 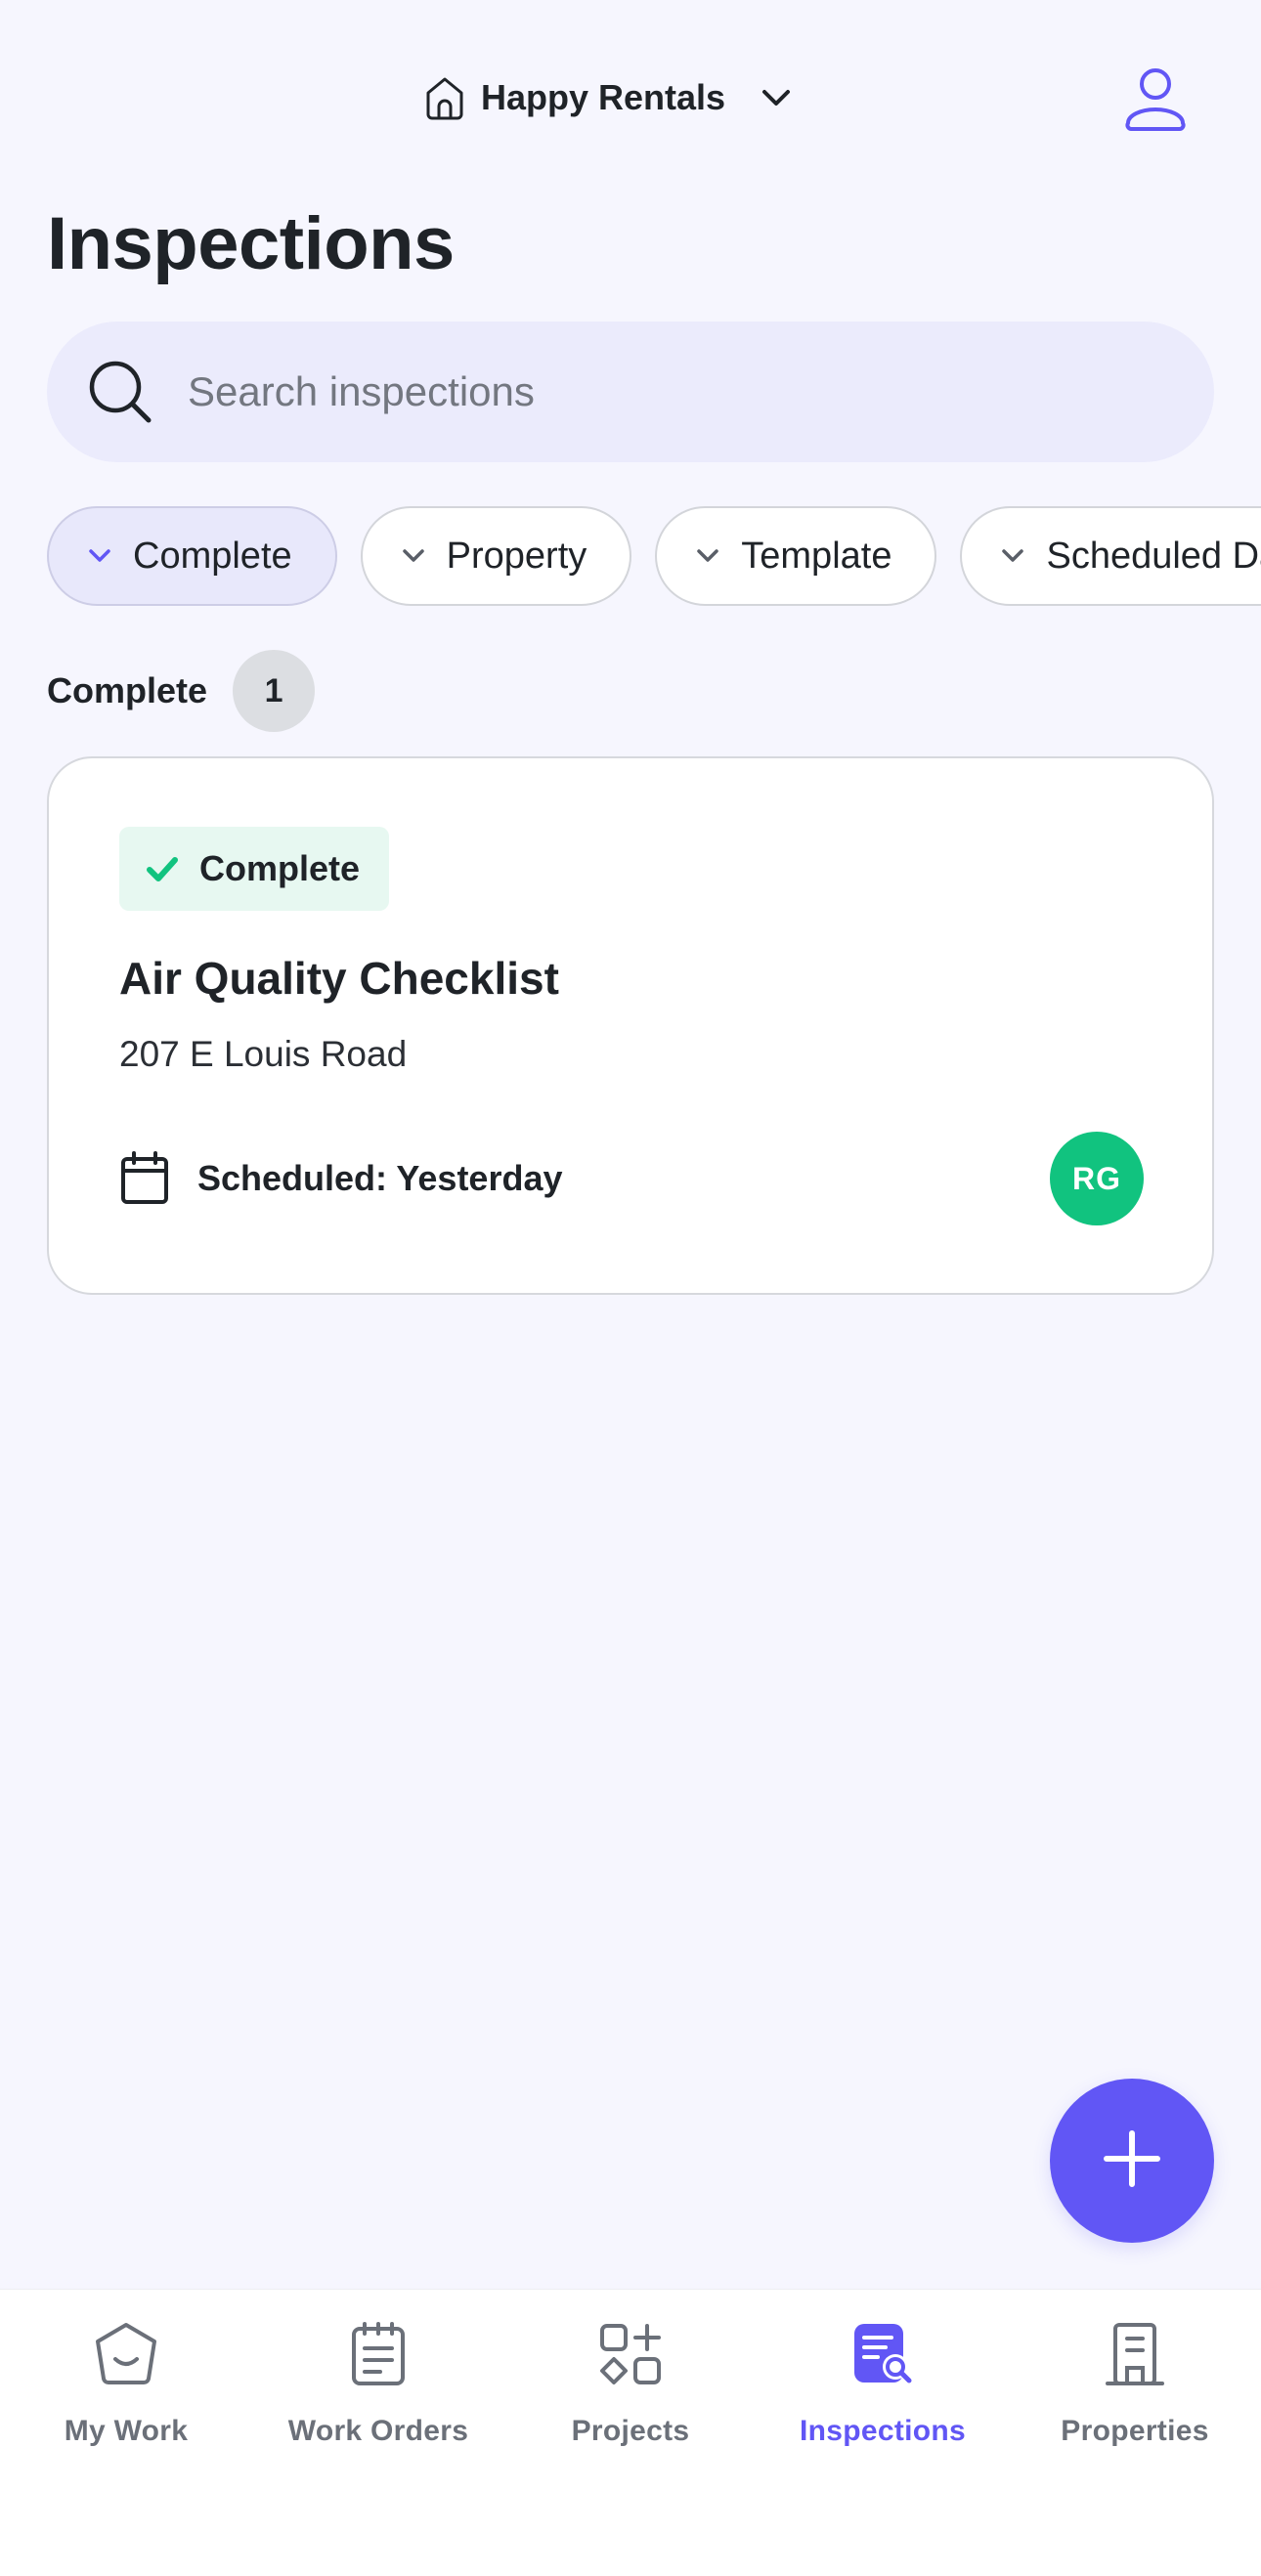 I want to click on organization-switcher: Happy Rentals, so click(x=610, y=97).